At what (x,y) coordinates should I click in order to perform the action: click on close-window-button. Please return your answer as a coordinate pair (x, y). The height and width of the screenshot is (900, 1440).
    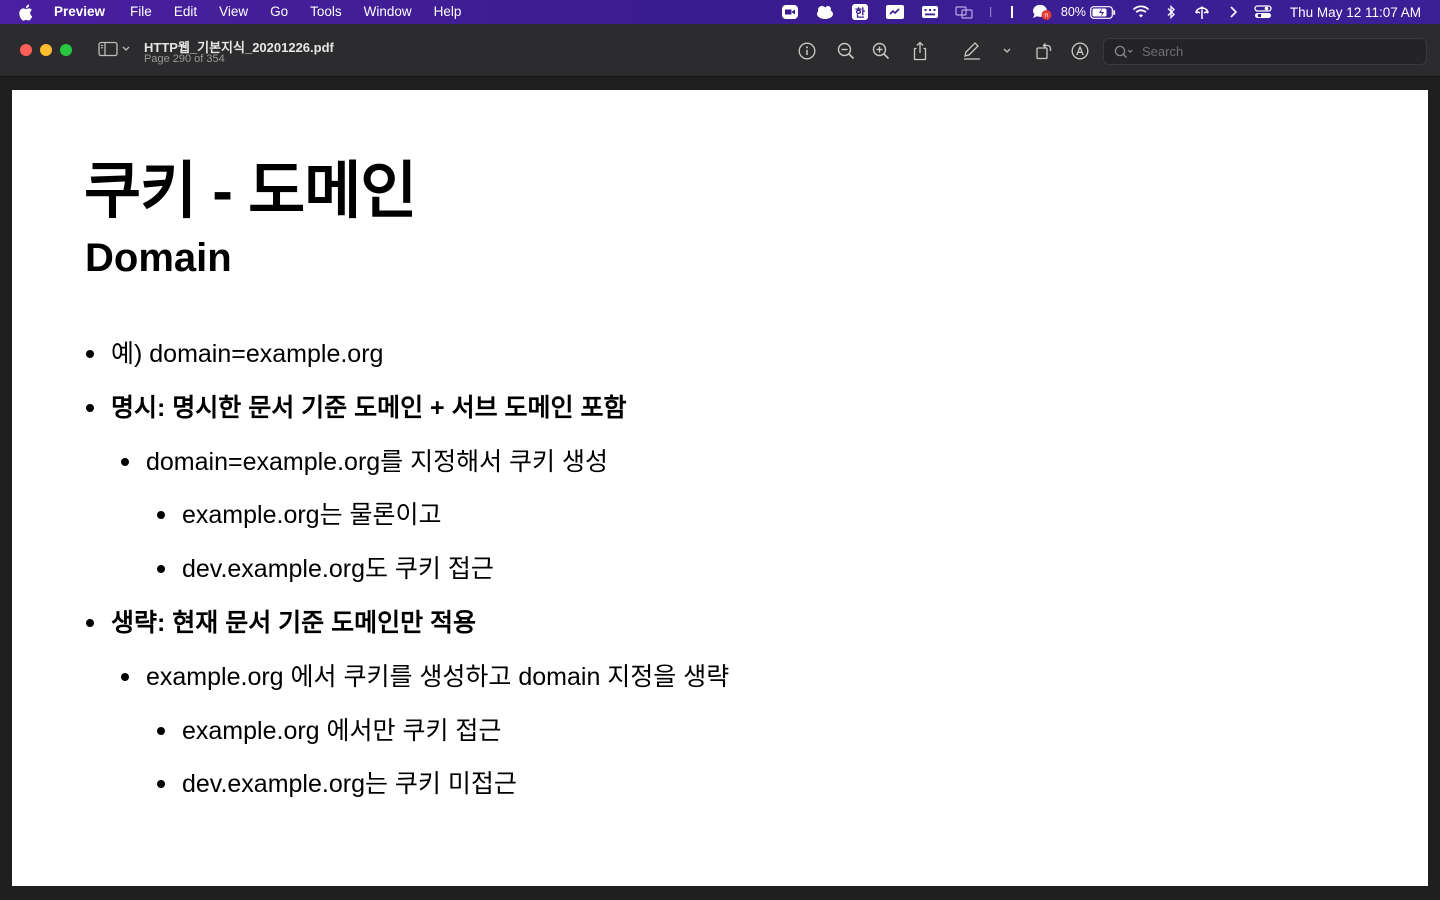
    Looking at the image, I should click on (26, 50).